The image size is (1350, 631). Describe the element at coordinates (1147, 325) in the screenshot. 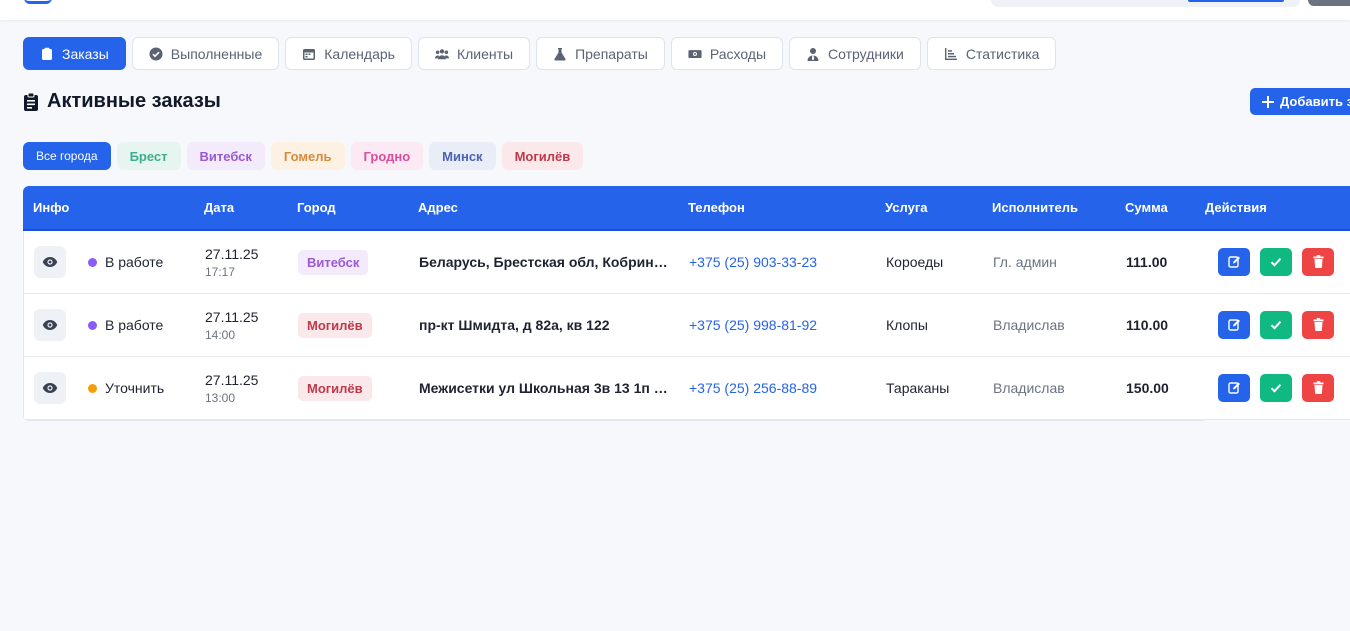

I see `cell-sum: 110.00` at that location.